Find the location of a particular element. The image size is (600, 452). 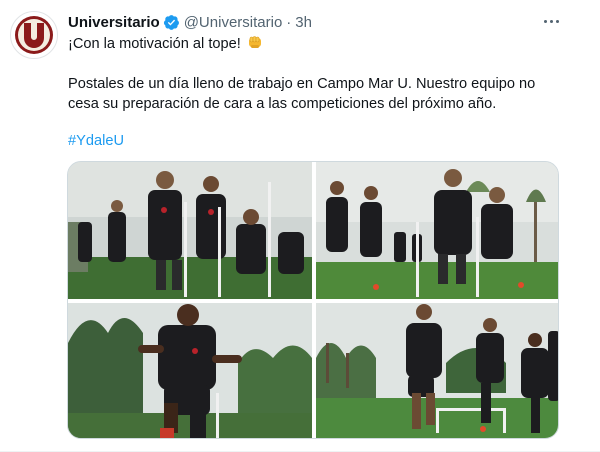

universitario-logo-icon is located at coordinates (34, 35).